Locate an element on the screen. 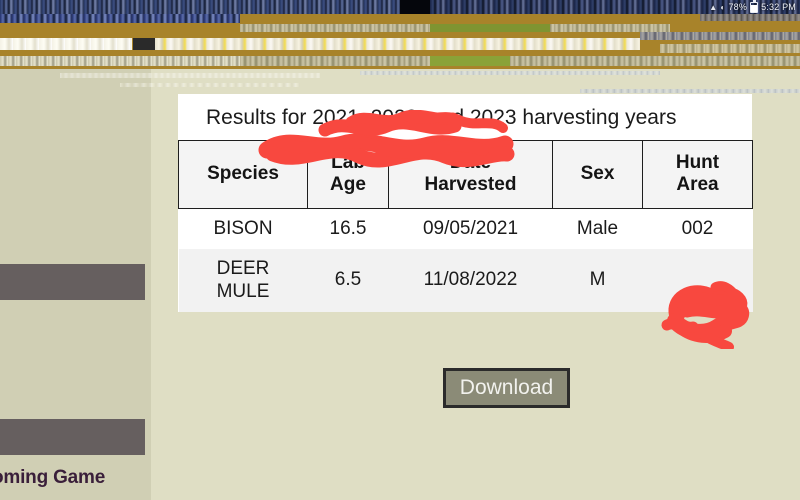 The width and height of the screenshot is (800, 500). header-line: Lab is located at coordinates (348, 162).